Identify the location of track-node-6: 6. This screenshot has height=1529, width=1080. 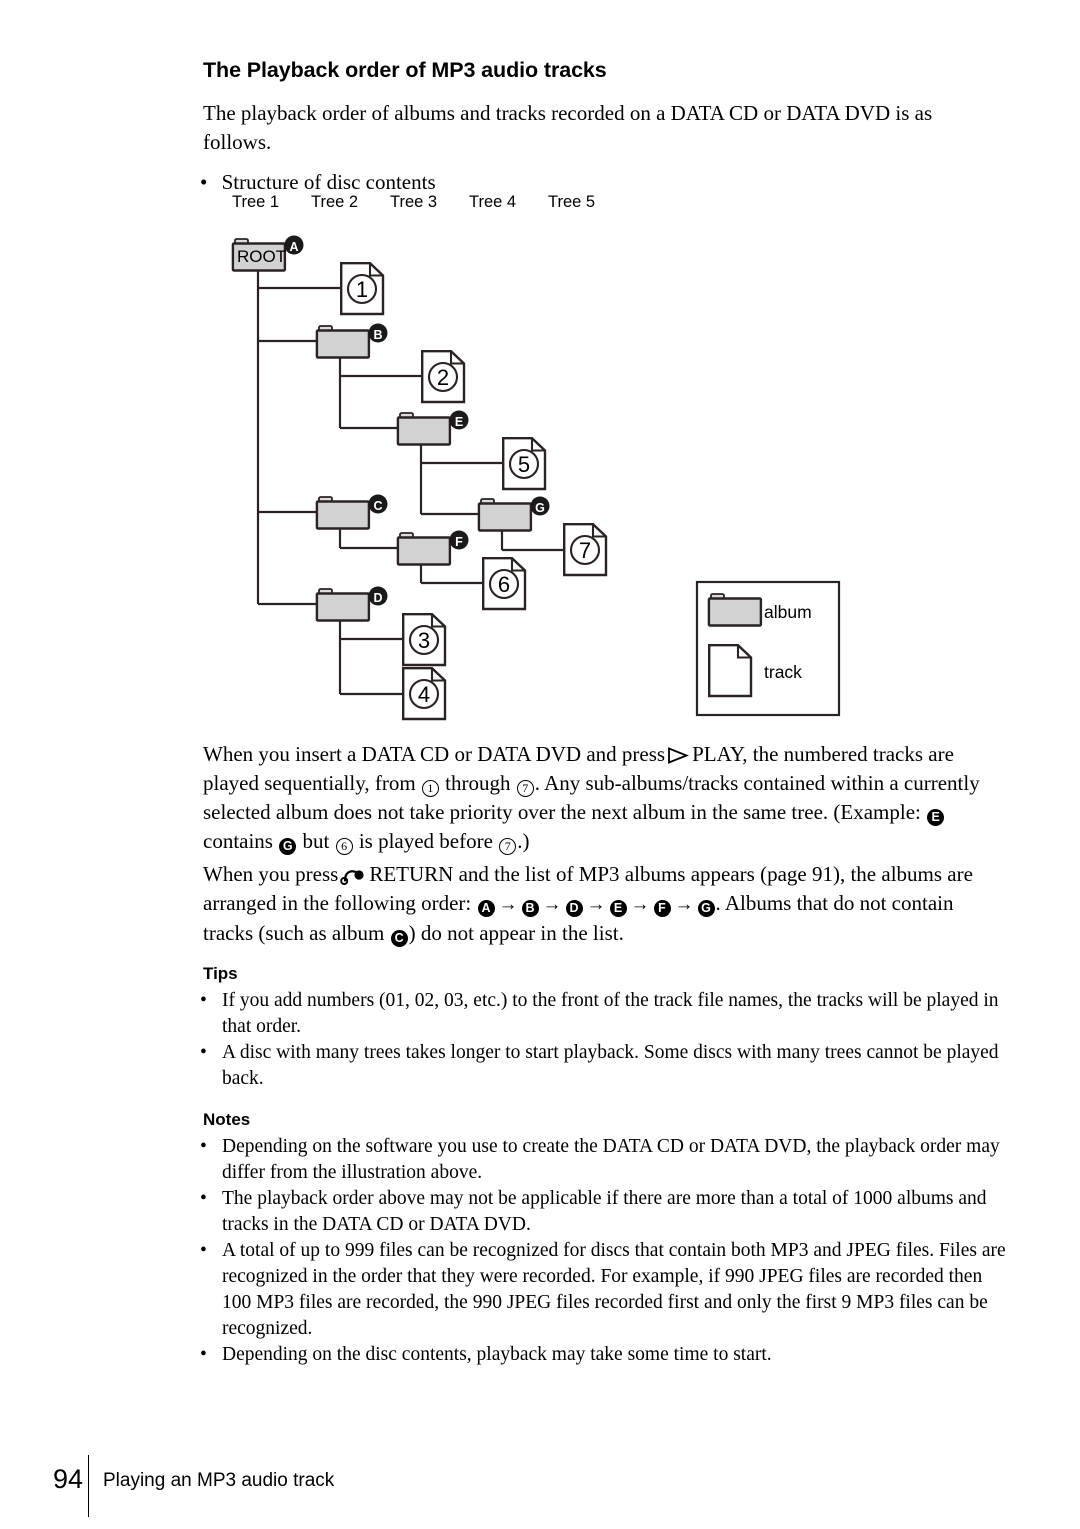
(504, 584).